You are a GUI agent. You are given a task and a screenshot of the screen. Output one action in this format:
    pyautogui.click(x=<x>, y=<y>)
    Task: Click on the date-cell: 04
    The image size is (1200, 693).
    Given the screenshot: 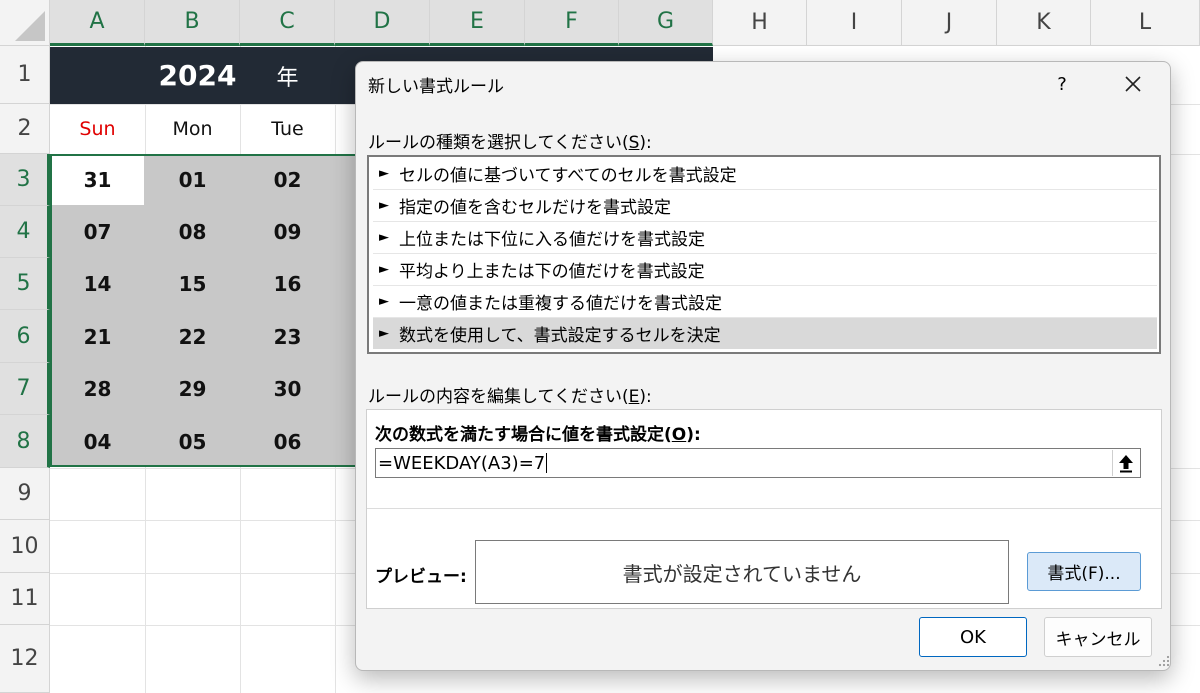 What is the action you would take?
    pyautogui.click(x=97, y=441)
    